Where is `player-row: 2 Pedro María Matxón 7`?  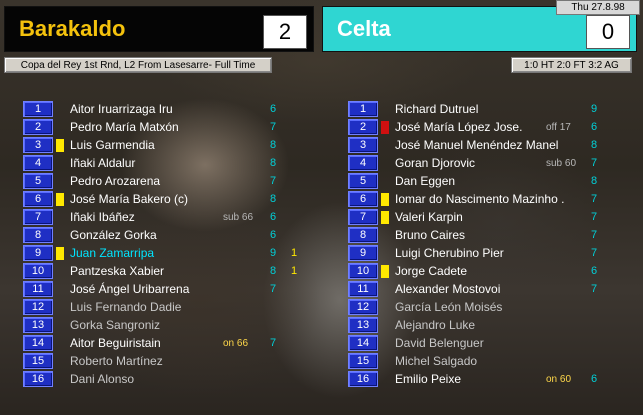
player-row: 2 Pedro María Matxón 7 is located at coordinates (168, 127).